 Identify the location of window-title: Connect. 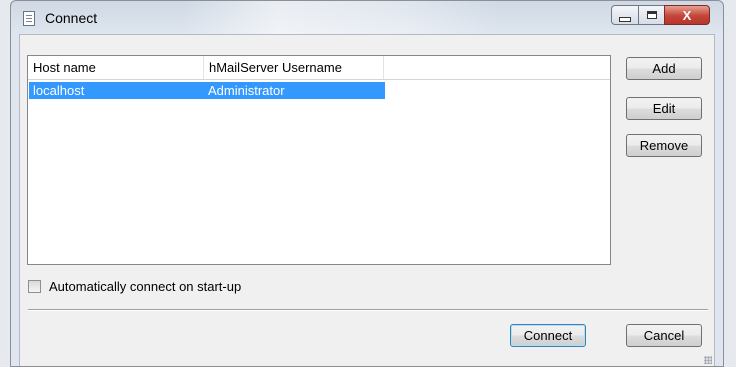
(71, 18).